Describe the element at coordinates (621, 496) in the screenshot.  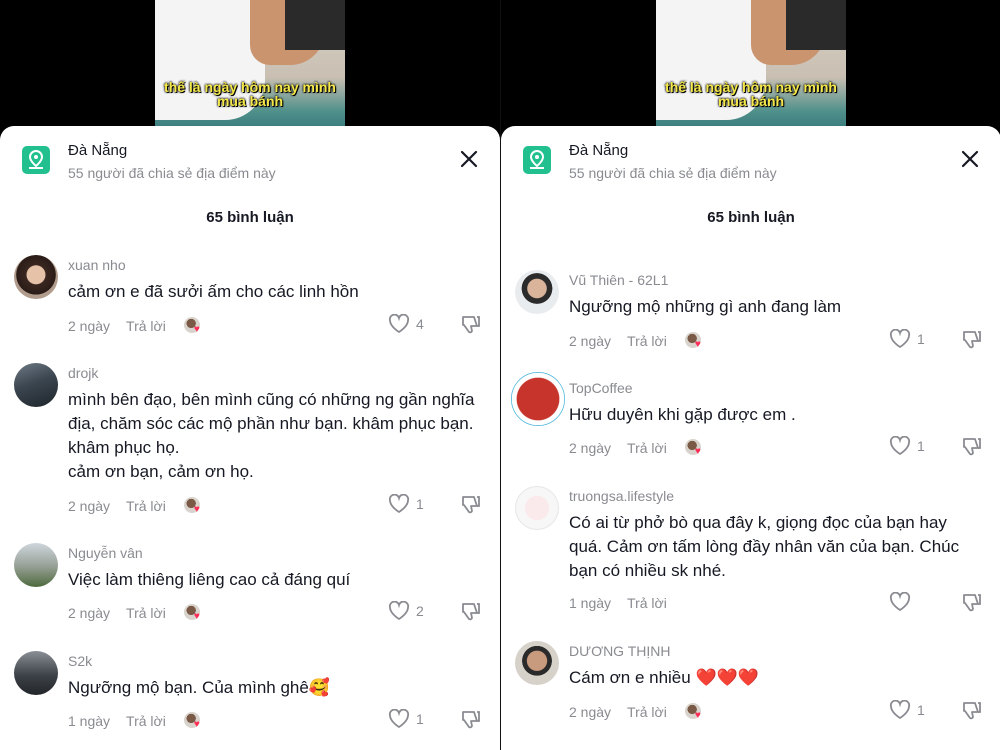
I see `comment-username: truongsa.lifestyle` at that location.